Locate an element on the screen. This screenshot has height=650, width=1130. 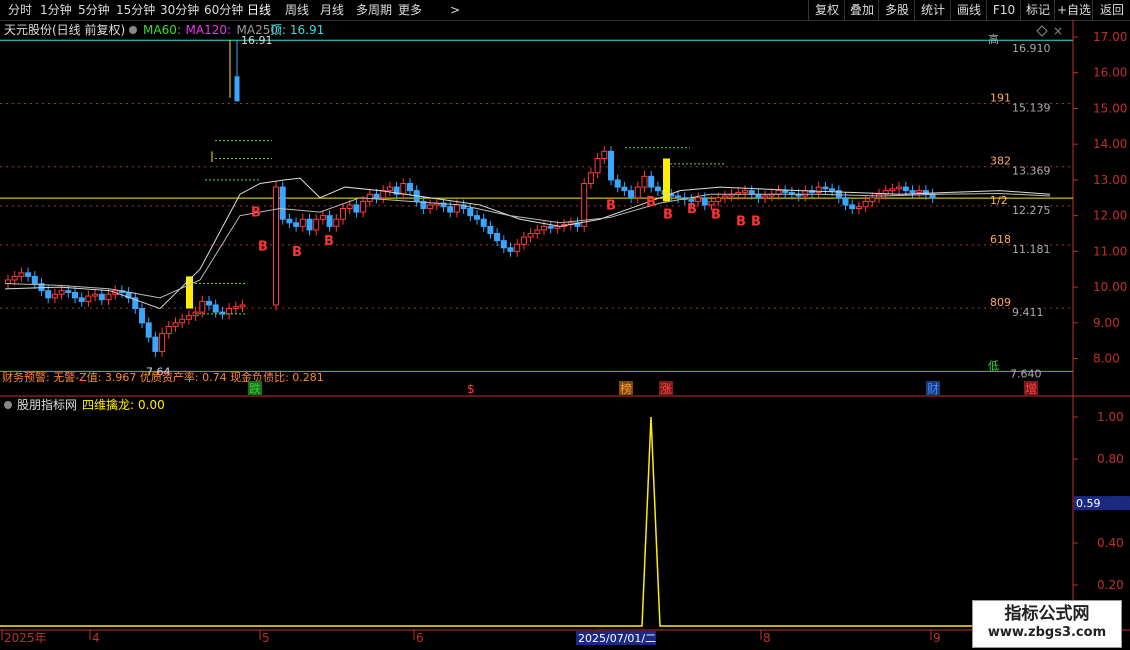
high-ratio-label: 高 is located at coordinates (993, 39).